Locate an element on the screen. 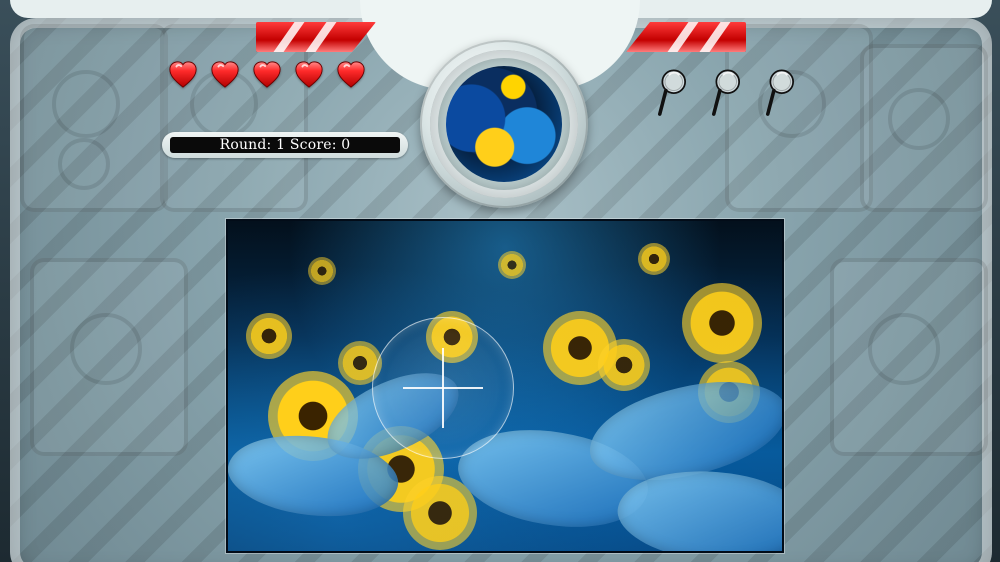 The image size is (1000, 562). lives-hearts is located at coordinates (267, 75).